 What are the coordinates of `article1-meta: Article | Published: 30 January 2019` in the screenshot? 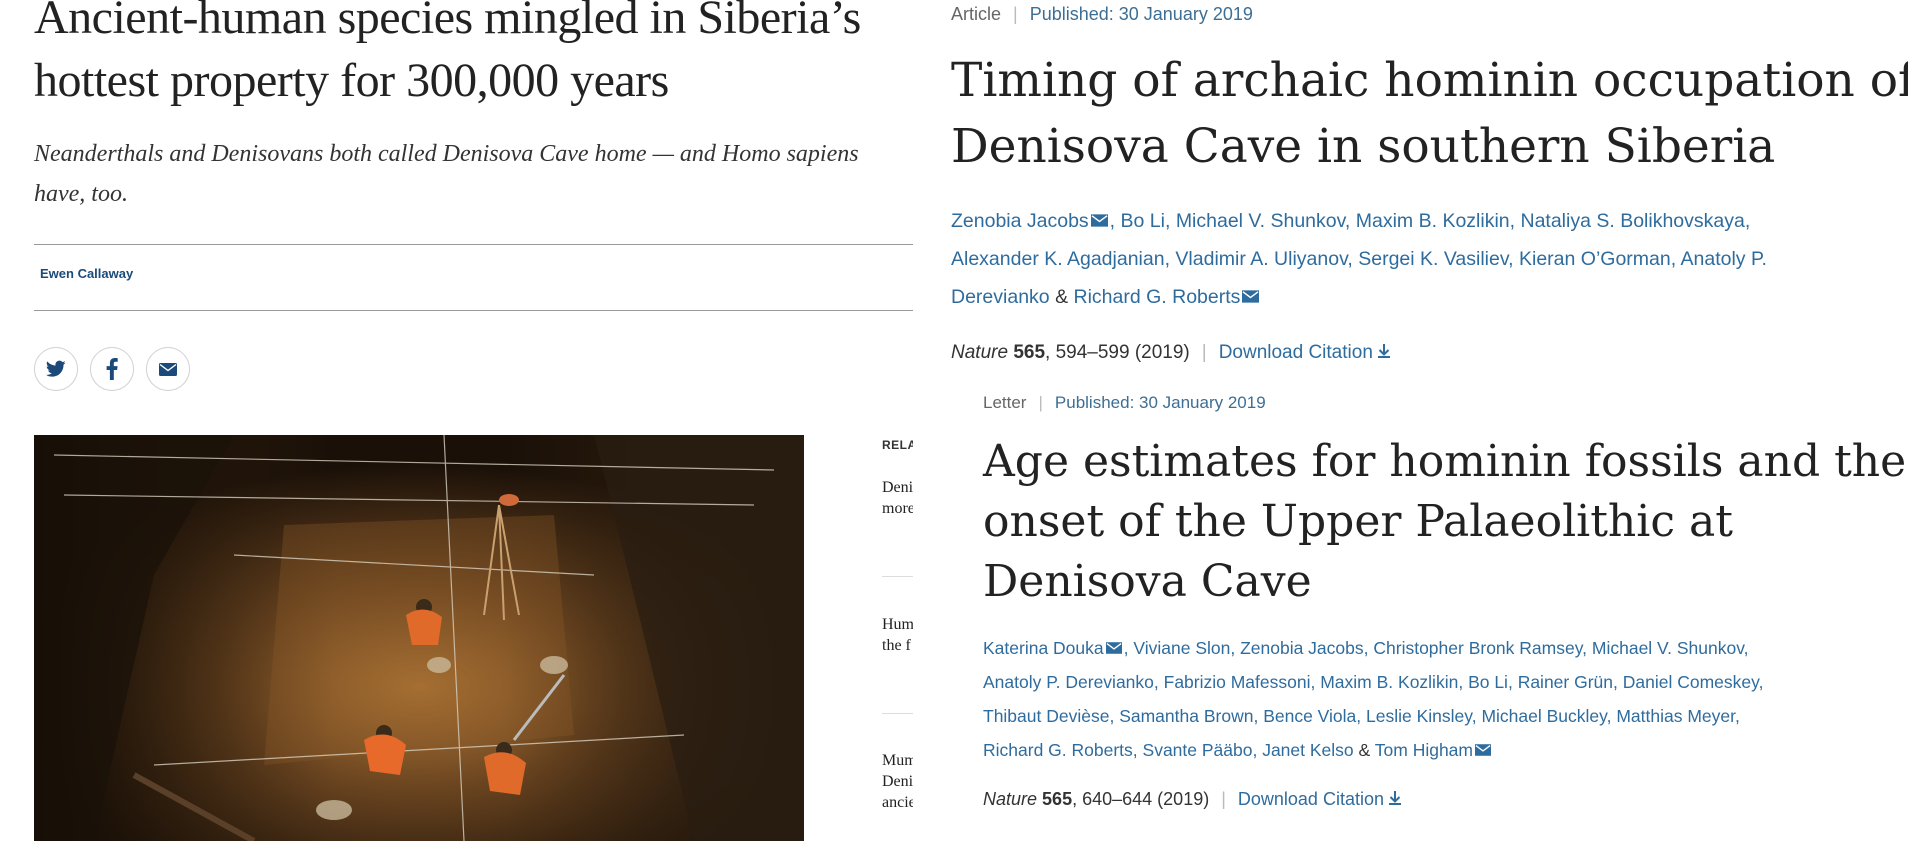 It's located at (1102, 14).